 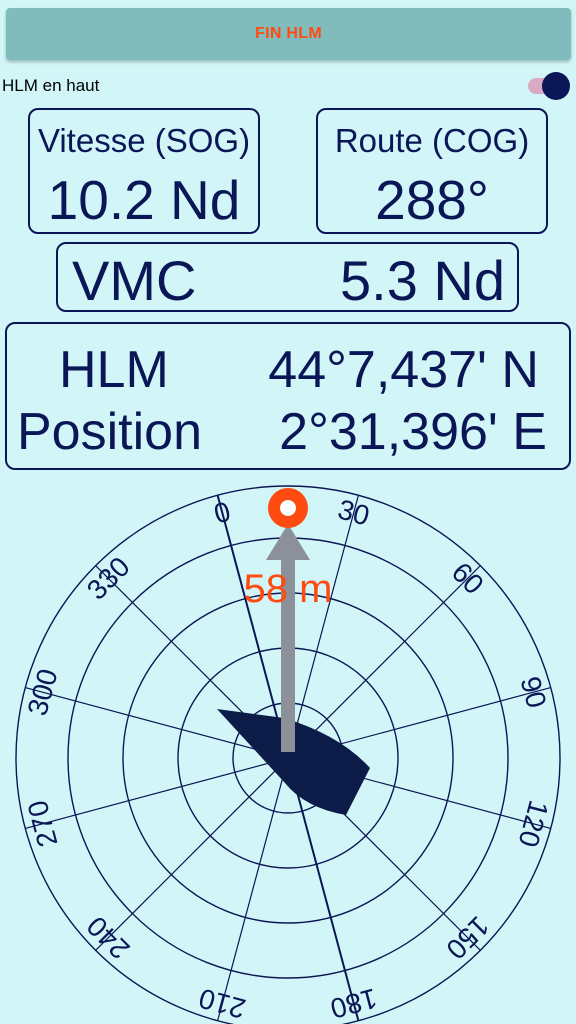 I want to click on compass-tick-label: 270, so click(x=43, y=823).